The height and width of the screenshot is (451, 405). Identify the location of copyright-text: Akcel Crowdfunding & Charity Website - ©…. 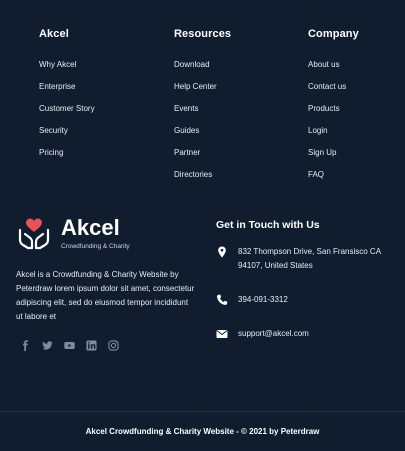
(202, 431).